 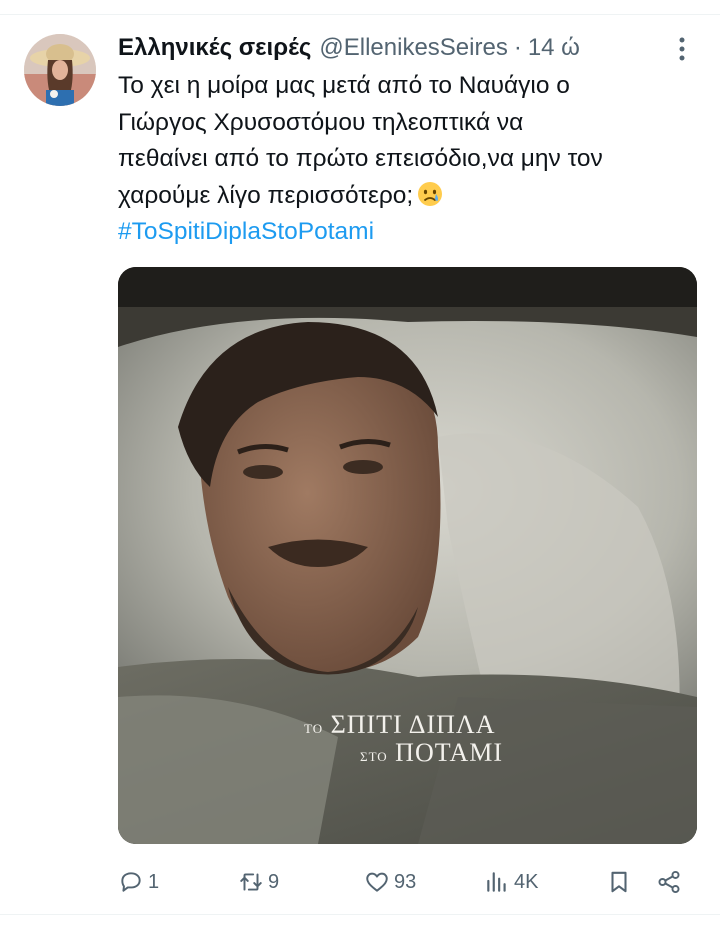 I want to click on show-logo-large-word: ΣΠΙΤΙ ΔΙΠΛΑ, so click(x=413, y=724).